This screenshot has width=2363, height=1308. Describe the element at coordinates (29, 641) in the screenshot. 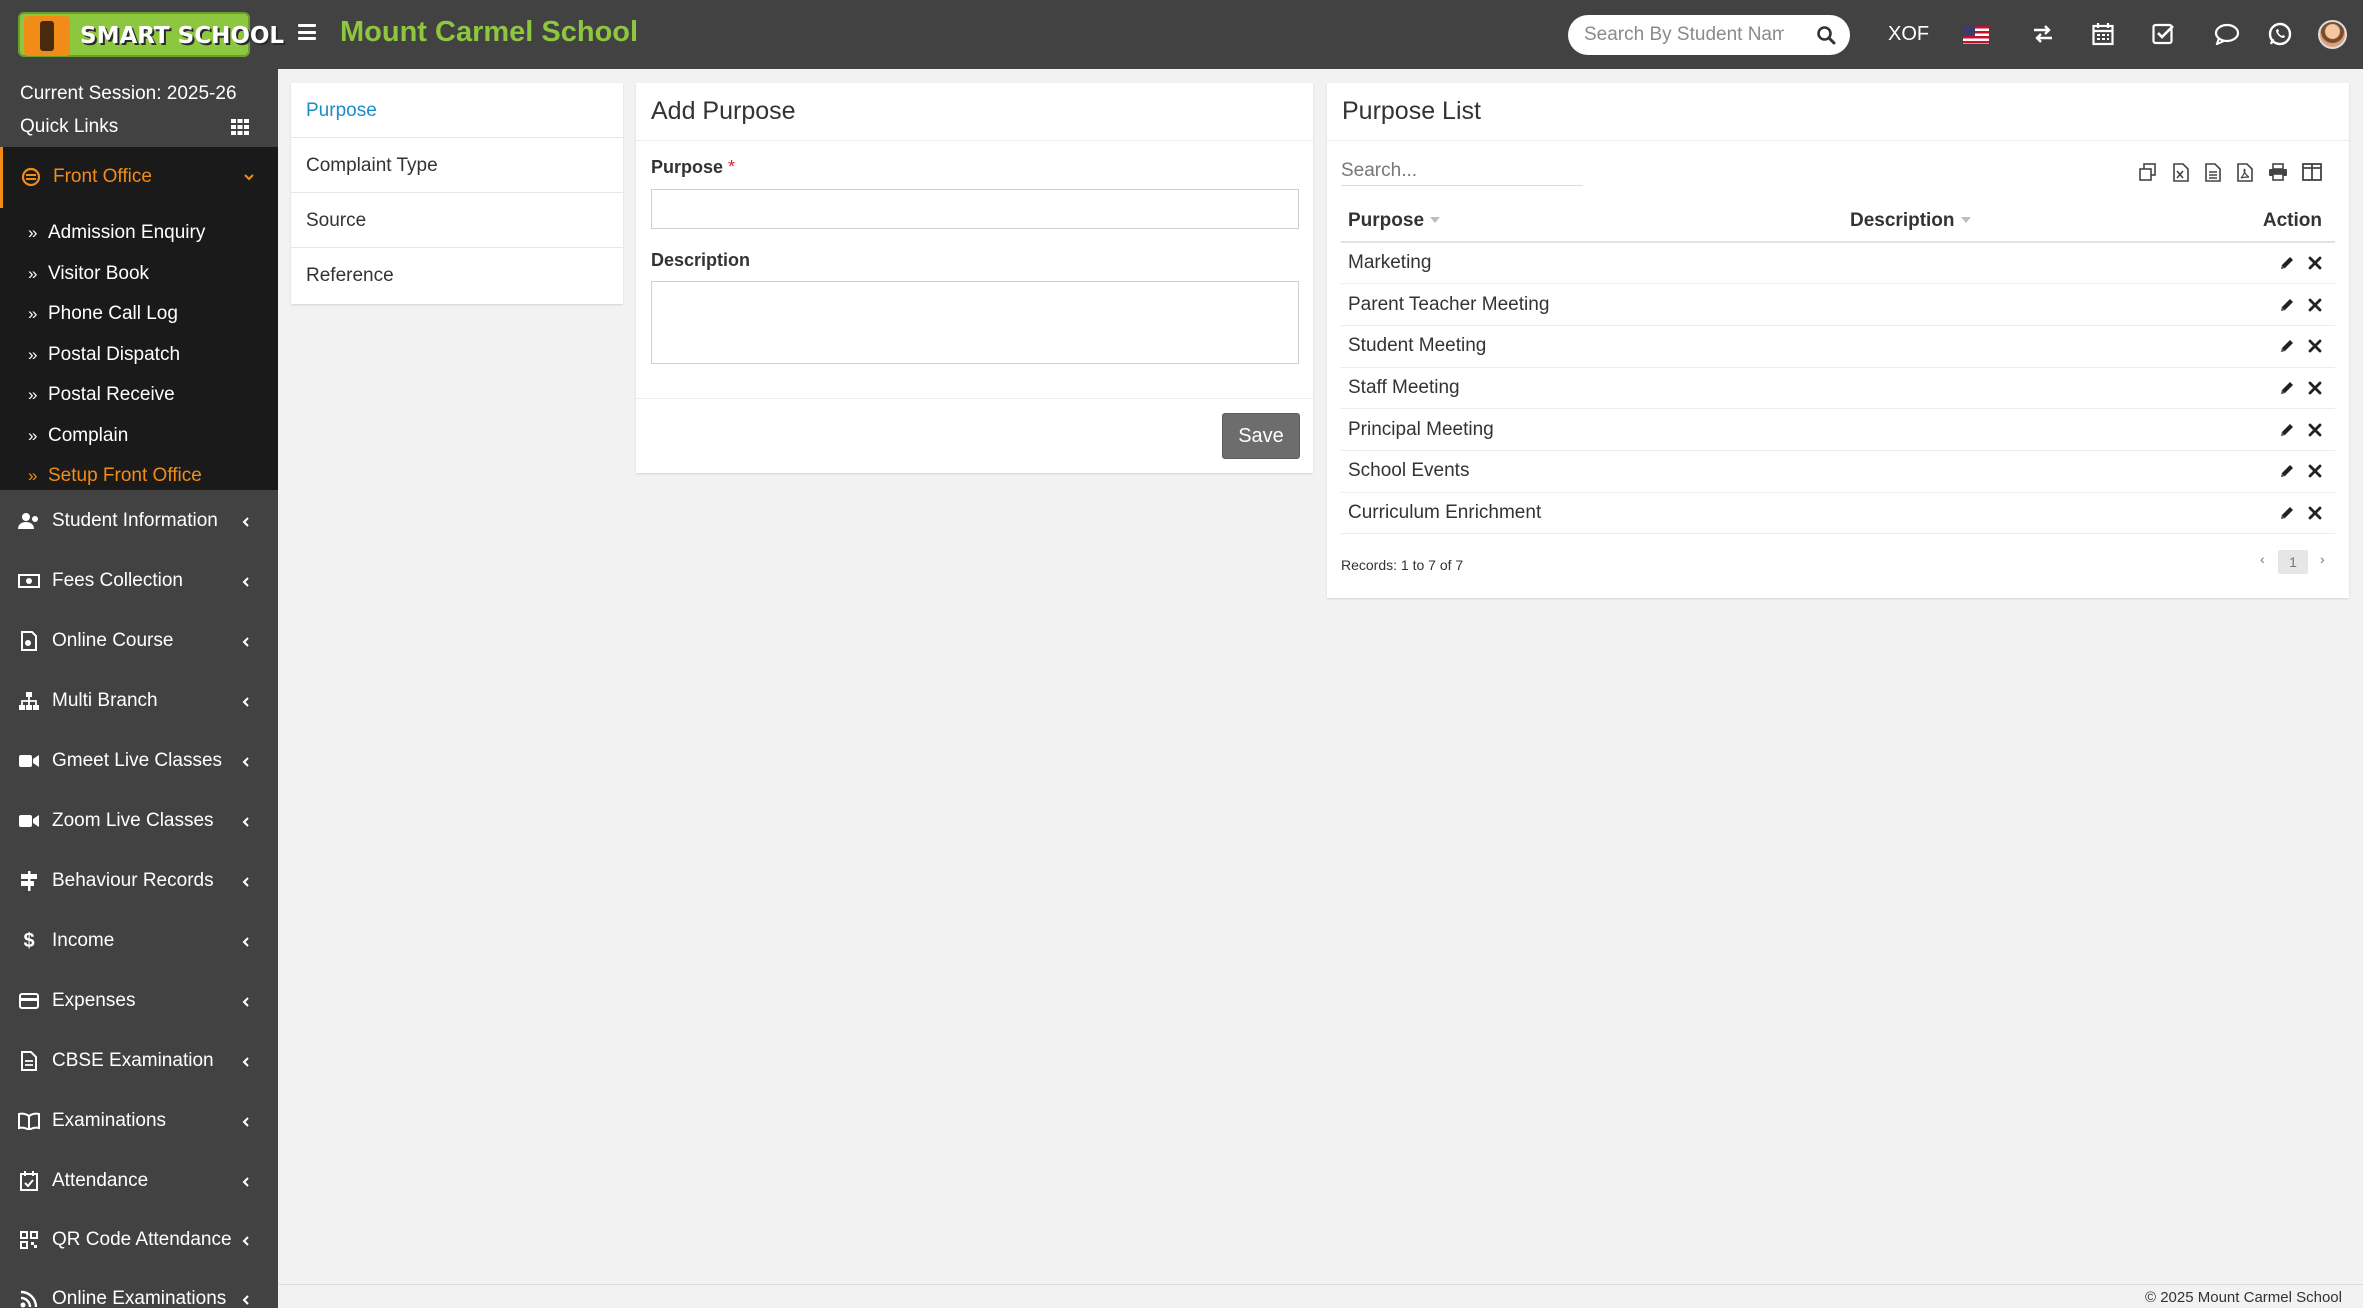

I see `course-icon` at that location.